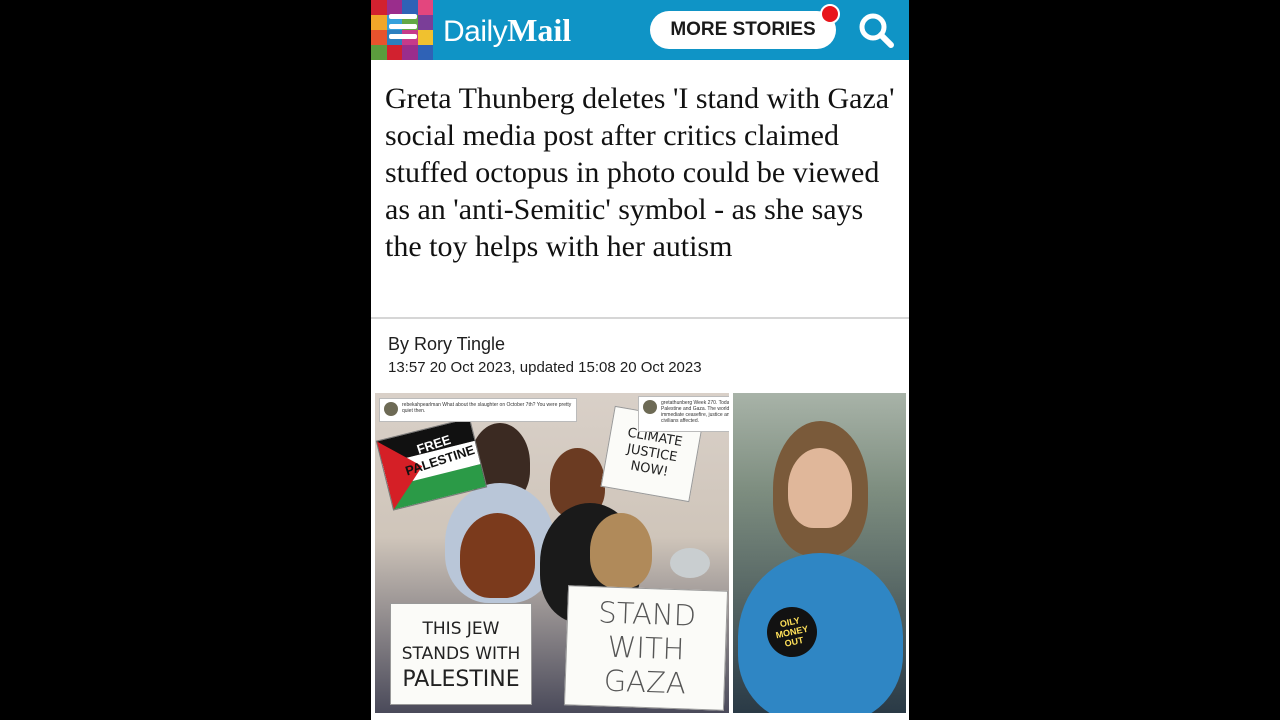 The image size is (1280, 720). What do you see at coordinates (743, 30) in the screenshot?
I see `more-stories-button: MORE STORIES` at bounding box center [743, 30].